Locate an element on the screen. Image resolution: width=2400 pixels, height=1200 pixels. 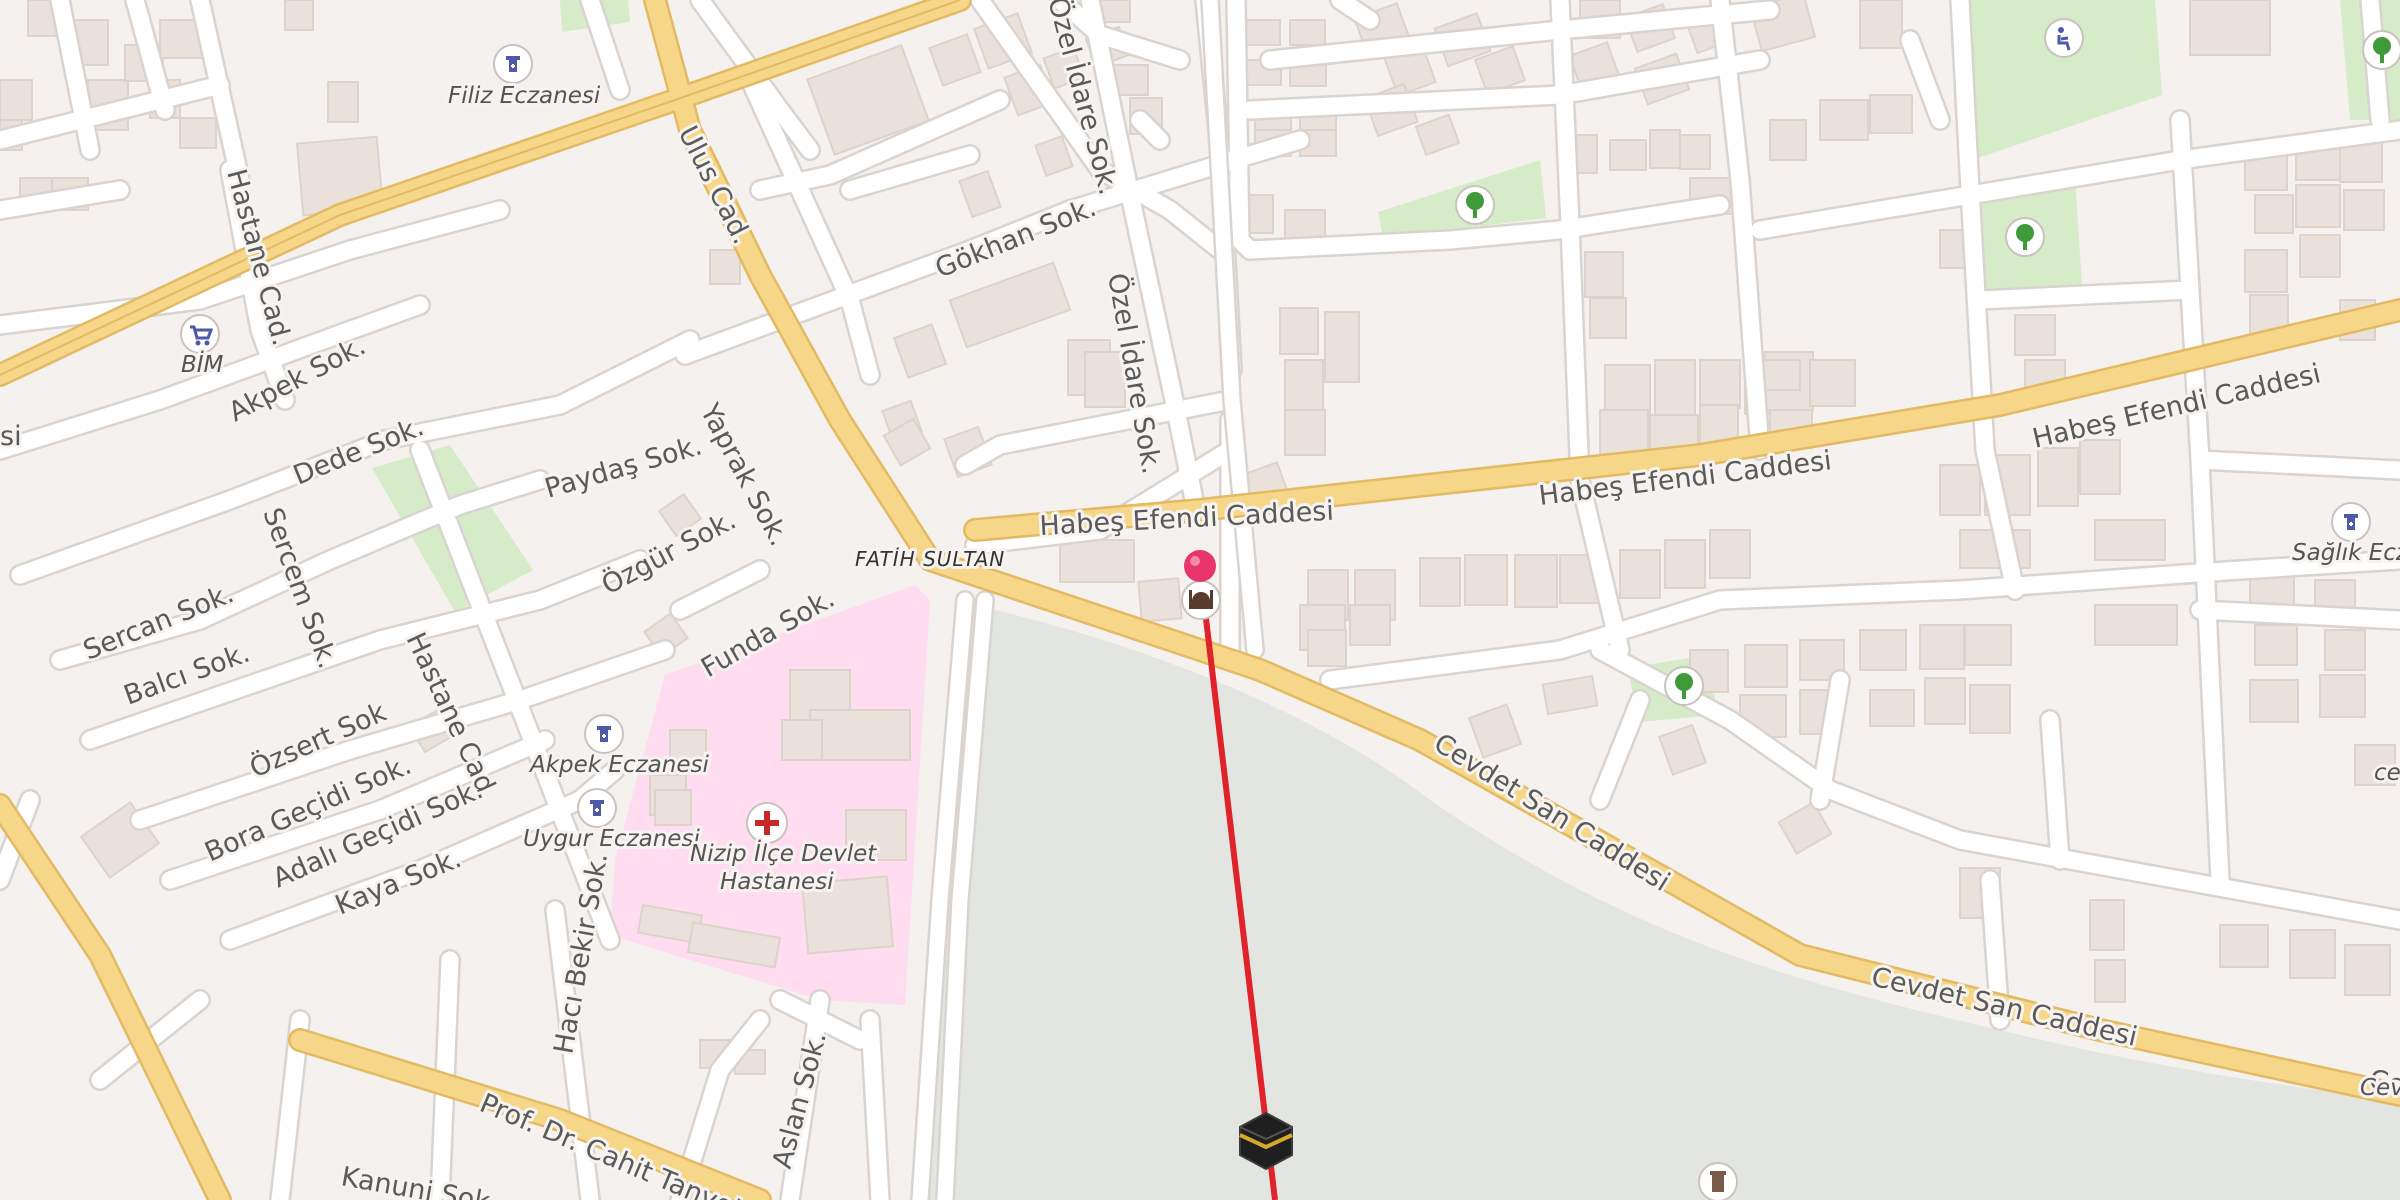
playground-icon is located at coordinates (2064, 38).